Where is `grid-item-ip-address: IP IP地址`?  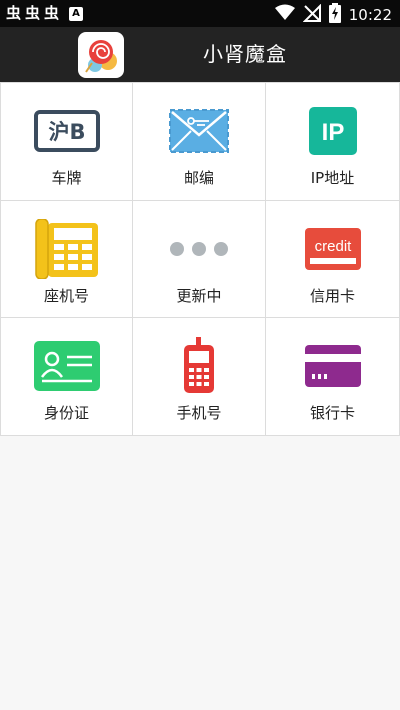 grid-item-ip-address: IP IP地址 is located at coordinates (333, 142).